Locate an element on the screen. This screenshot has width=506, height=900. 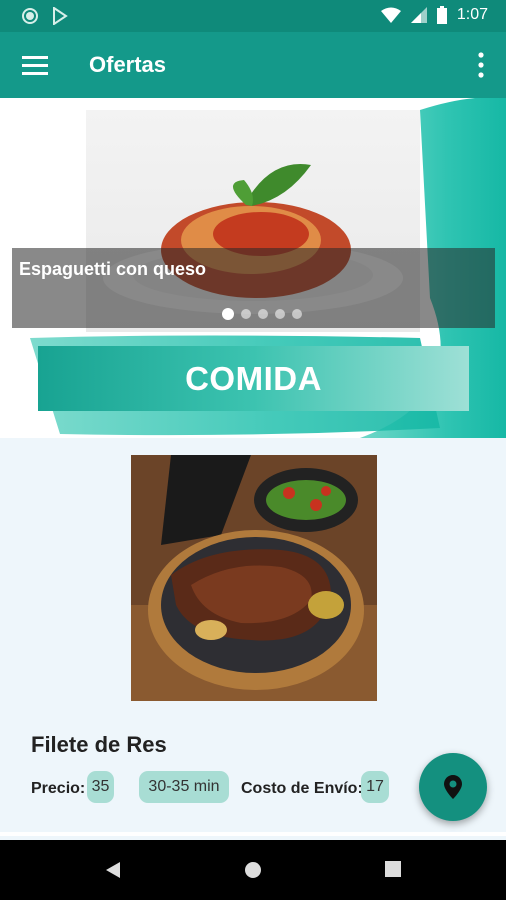
category-label: COMIDA is located at coordinates (253, 378).